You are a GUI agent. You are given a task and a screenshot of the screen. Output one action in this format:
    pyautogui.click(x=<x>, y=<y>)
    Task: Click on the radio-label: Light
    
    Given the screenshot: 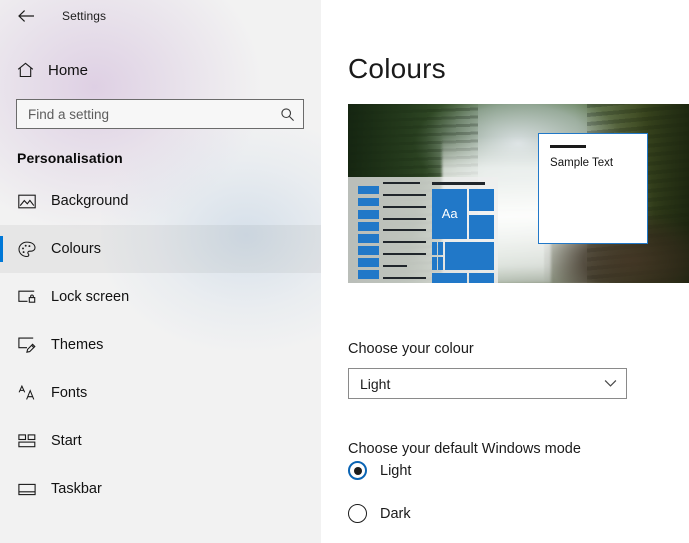 What is the action you would take?
    pyautogui.click(x=396, y=470)
    